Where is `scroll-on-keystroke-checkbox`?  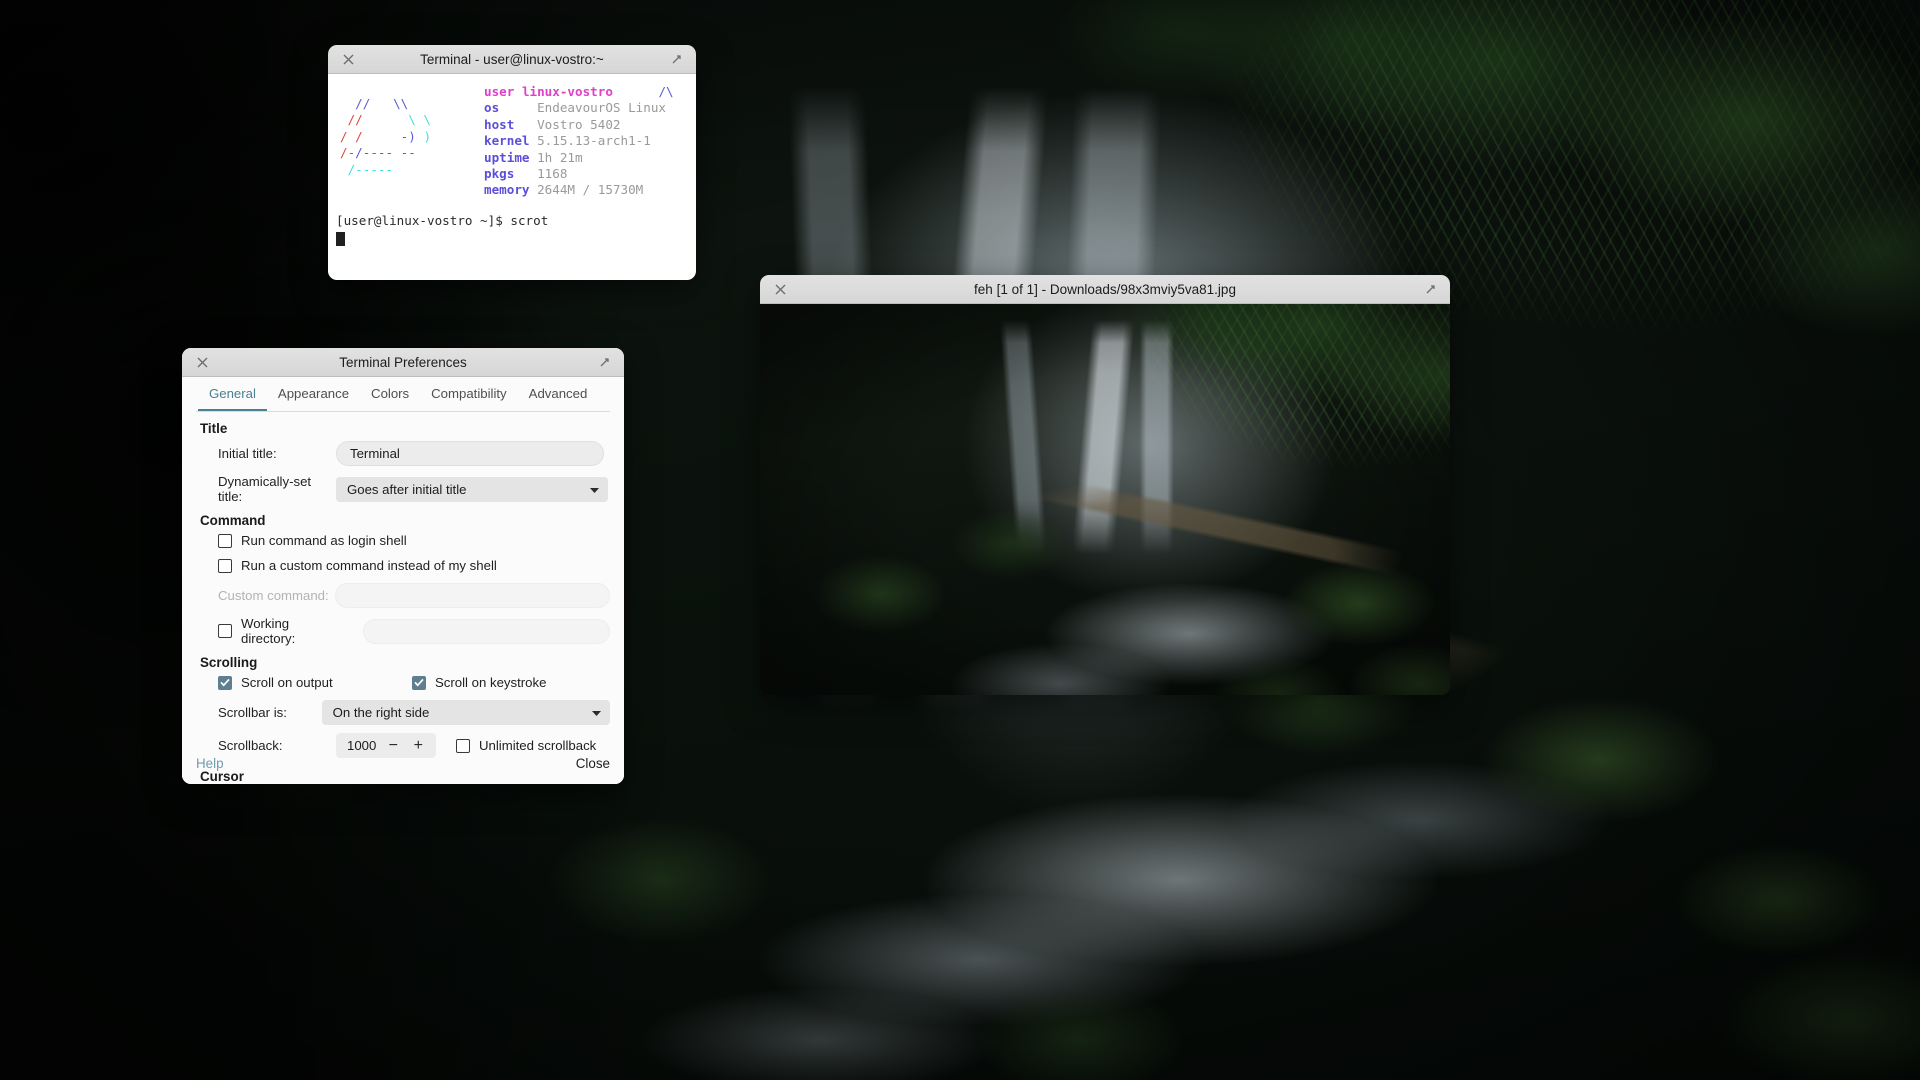
scroll-on-keystroke-checkbox is located at coordinates (419, 682).